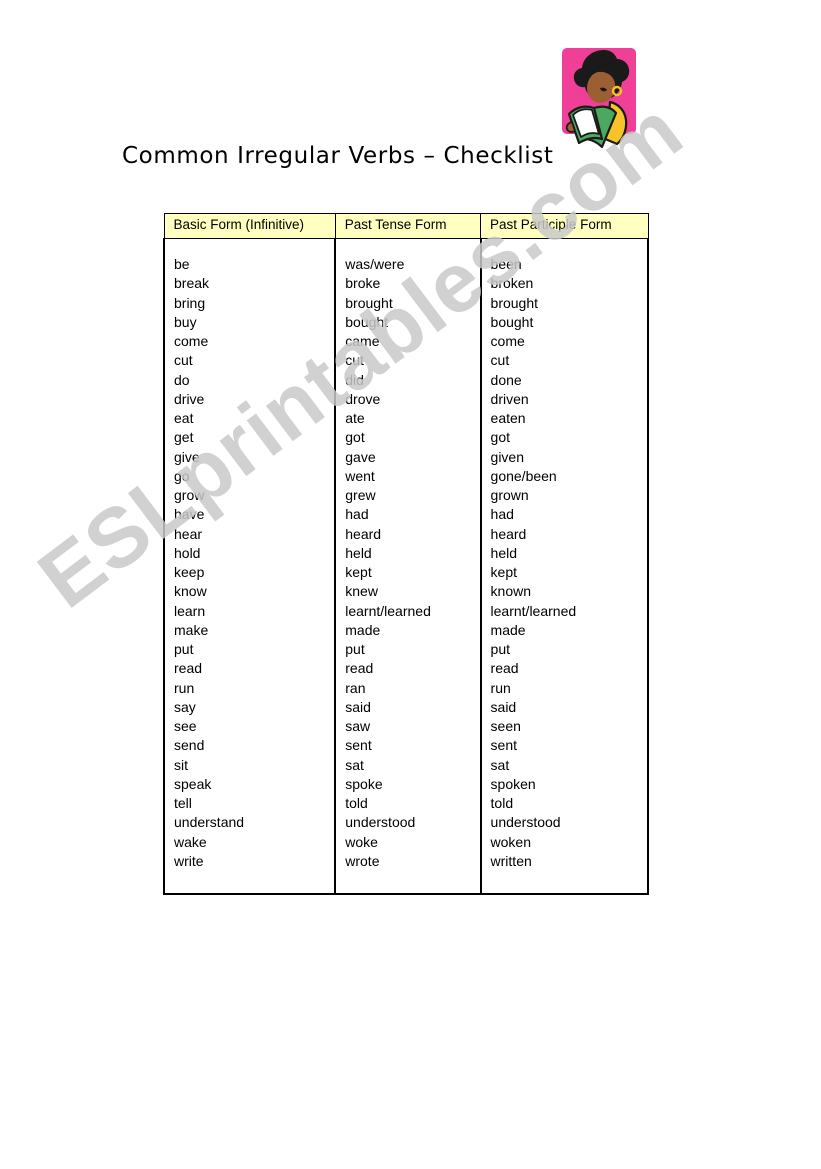 This screenshot has width=821, height=1169. I want to click on list-item: wake, so click(190, 841).